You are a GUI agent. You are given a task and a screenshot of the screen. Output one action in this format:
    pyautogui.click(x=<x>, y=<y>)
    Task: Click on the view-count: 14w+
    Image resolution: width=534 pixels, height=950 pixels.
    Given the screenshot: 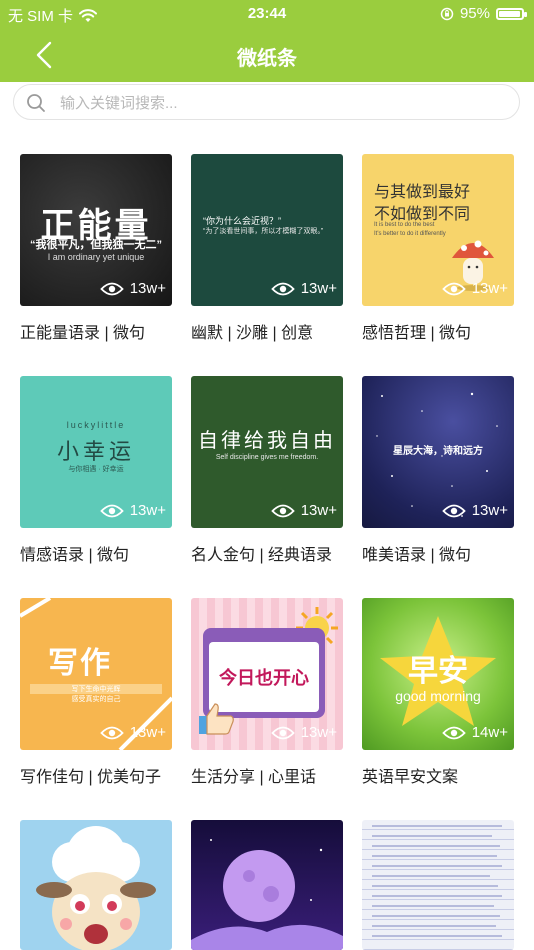 What is the action you would take?
    pyautogui.click(x=474, y=732)
    